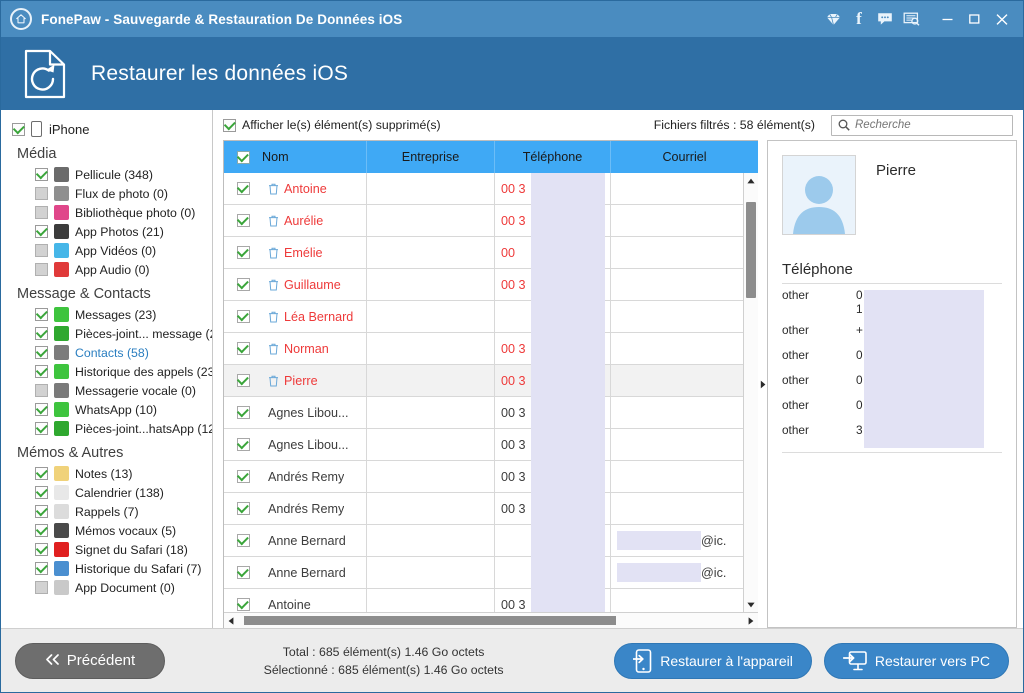  Describe the element at coordinates (483, 221) in the screenshot. I see `table-row: Aurélie 00 3` at that location.